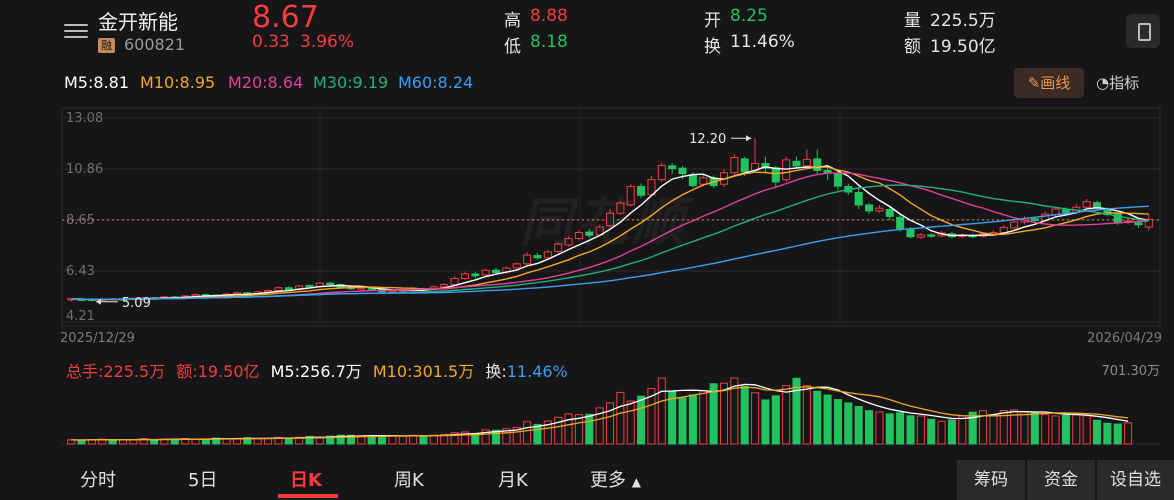 This screenshot has height=500, width=1174. What do you see at coordinates (991, 480) in the screenshot?
I see `chips-button: 筹码` at bounding box center [991, 480].